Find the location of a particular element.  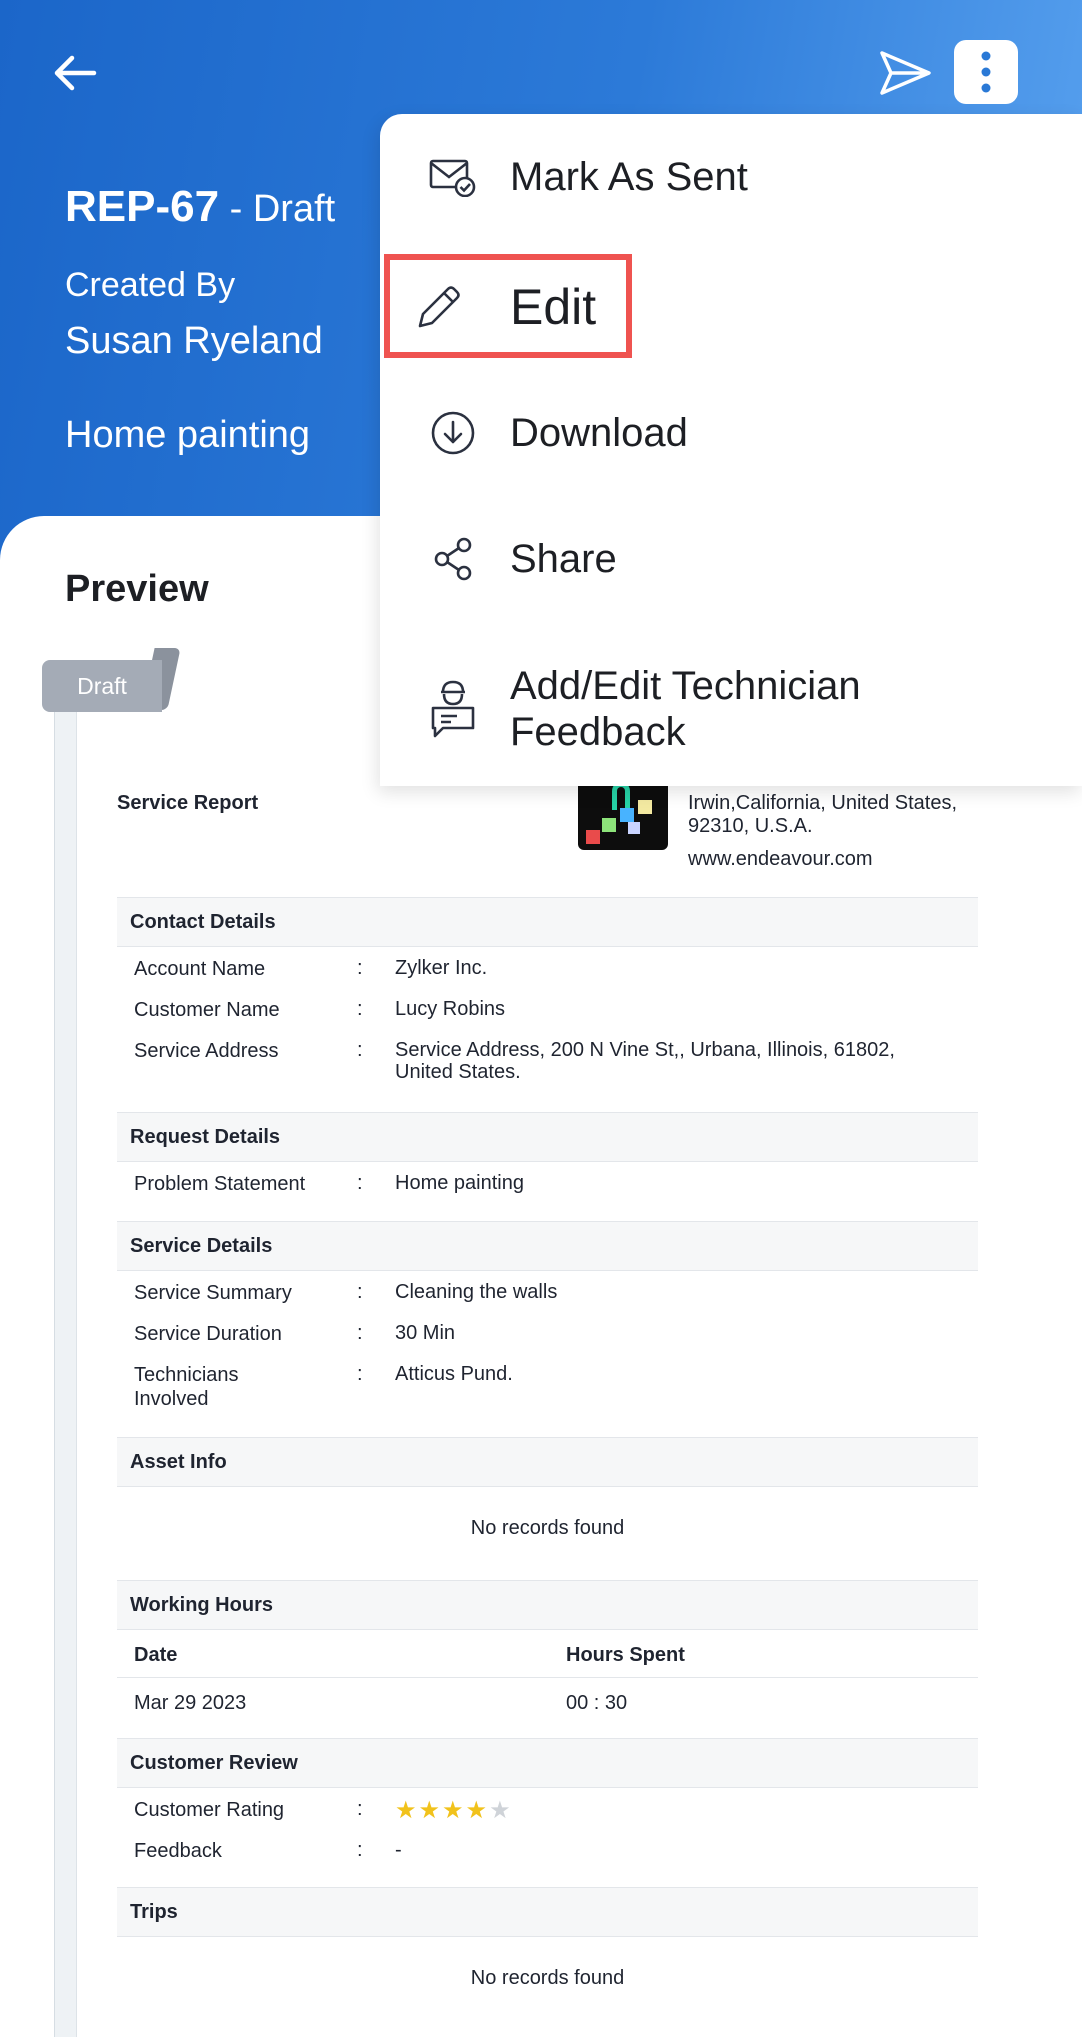

mail-check-icon is located at coordinates (453, 177).